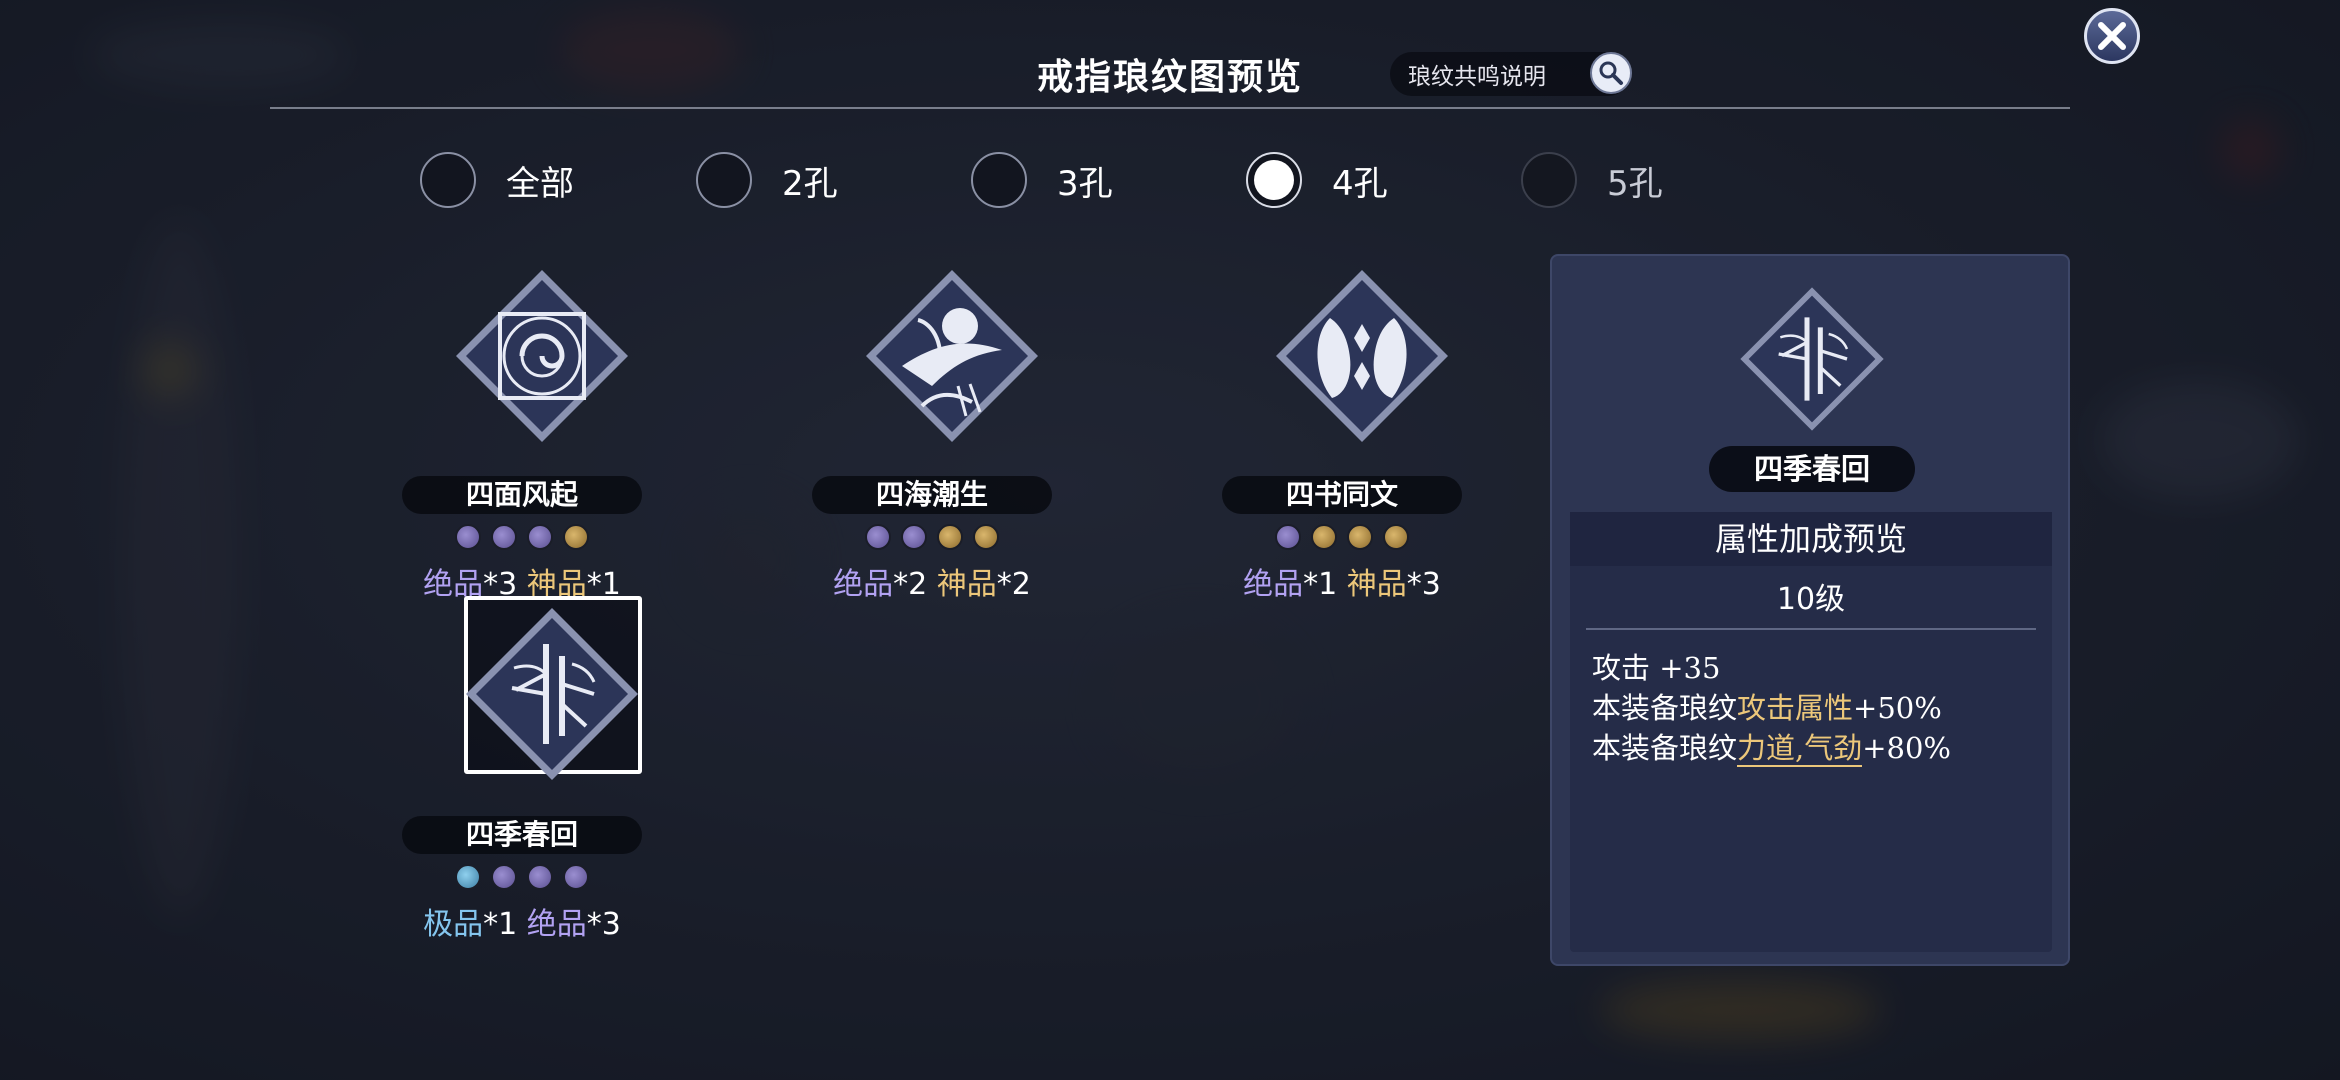 The height and width of the screenshot is (1080, 2340). Describe the element at coordinates (1347, 456) in the screenshot. I see `pattern-card-2: 四书同文 绝品*1 神品*3` at that location.